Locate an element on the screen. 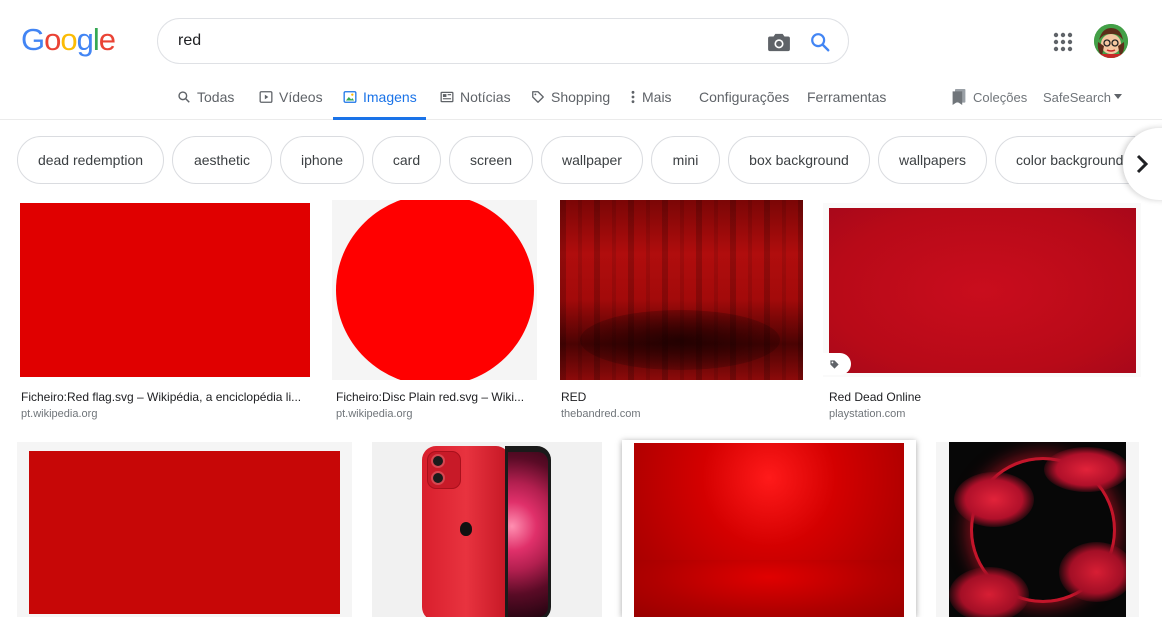 The width and height of the screenshot is (1162, 617). image-result: RED thebandred.com is located at coordinates (681, 311).